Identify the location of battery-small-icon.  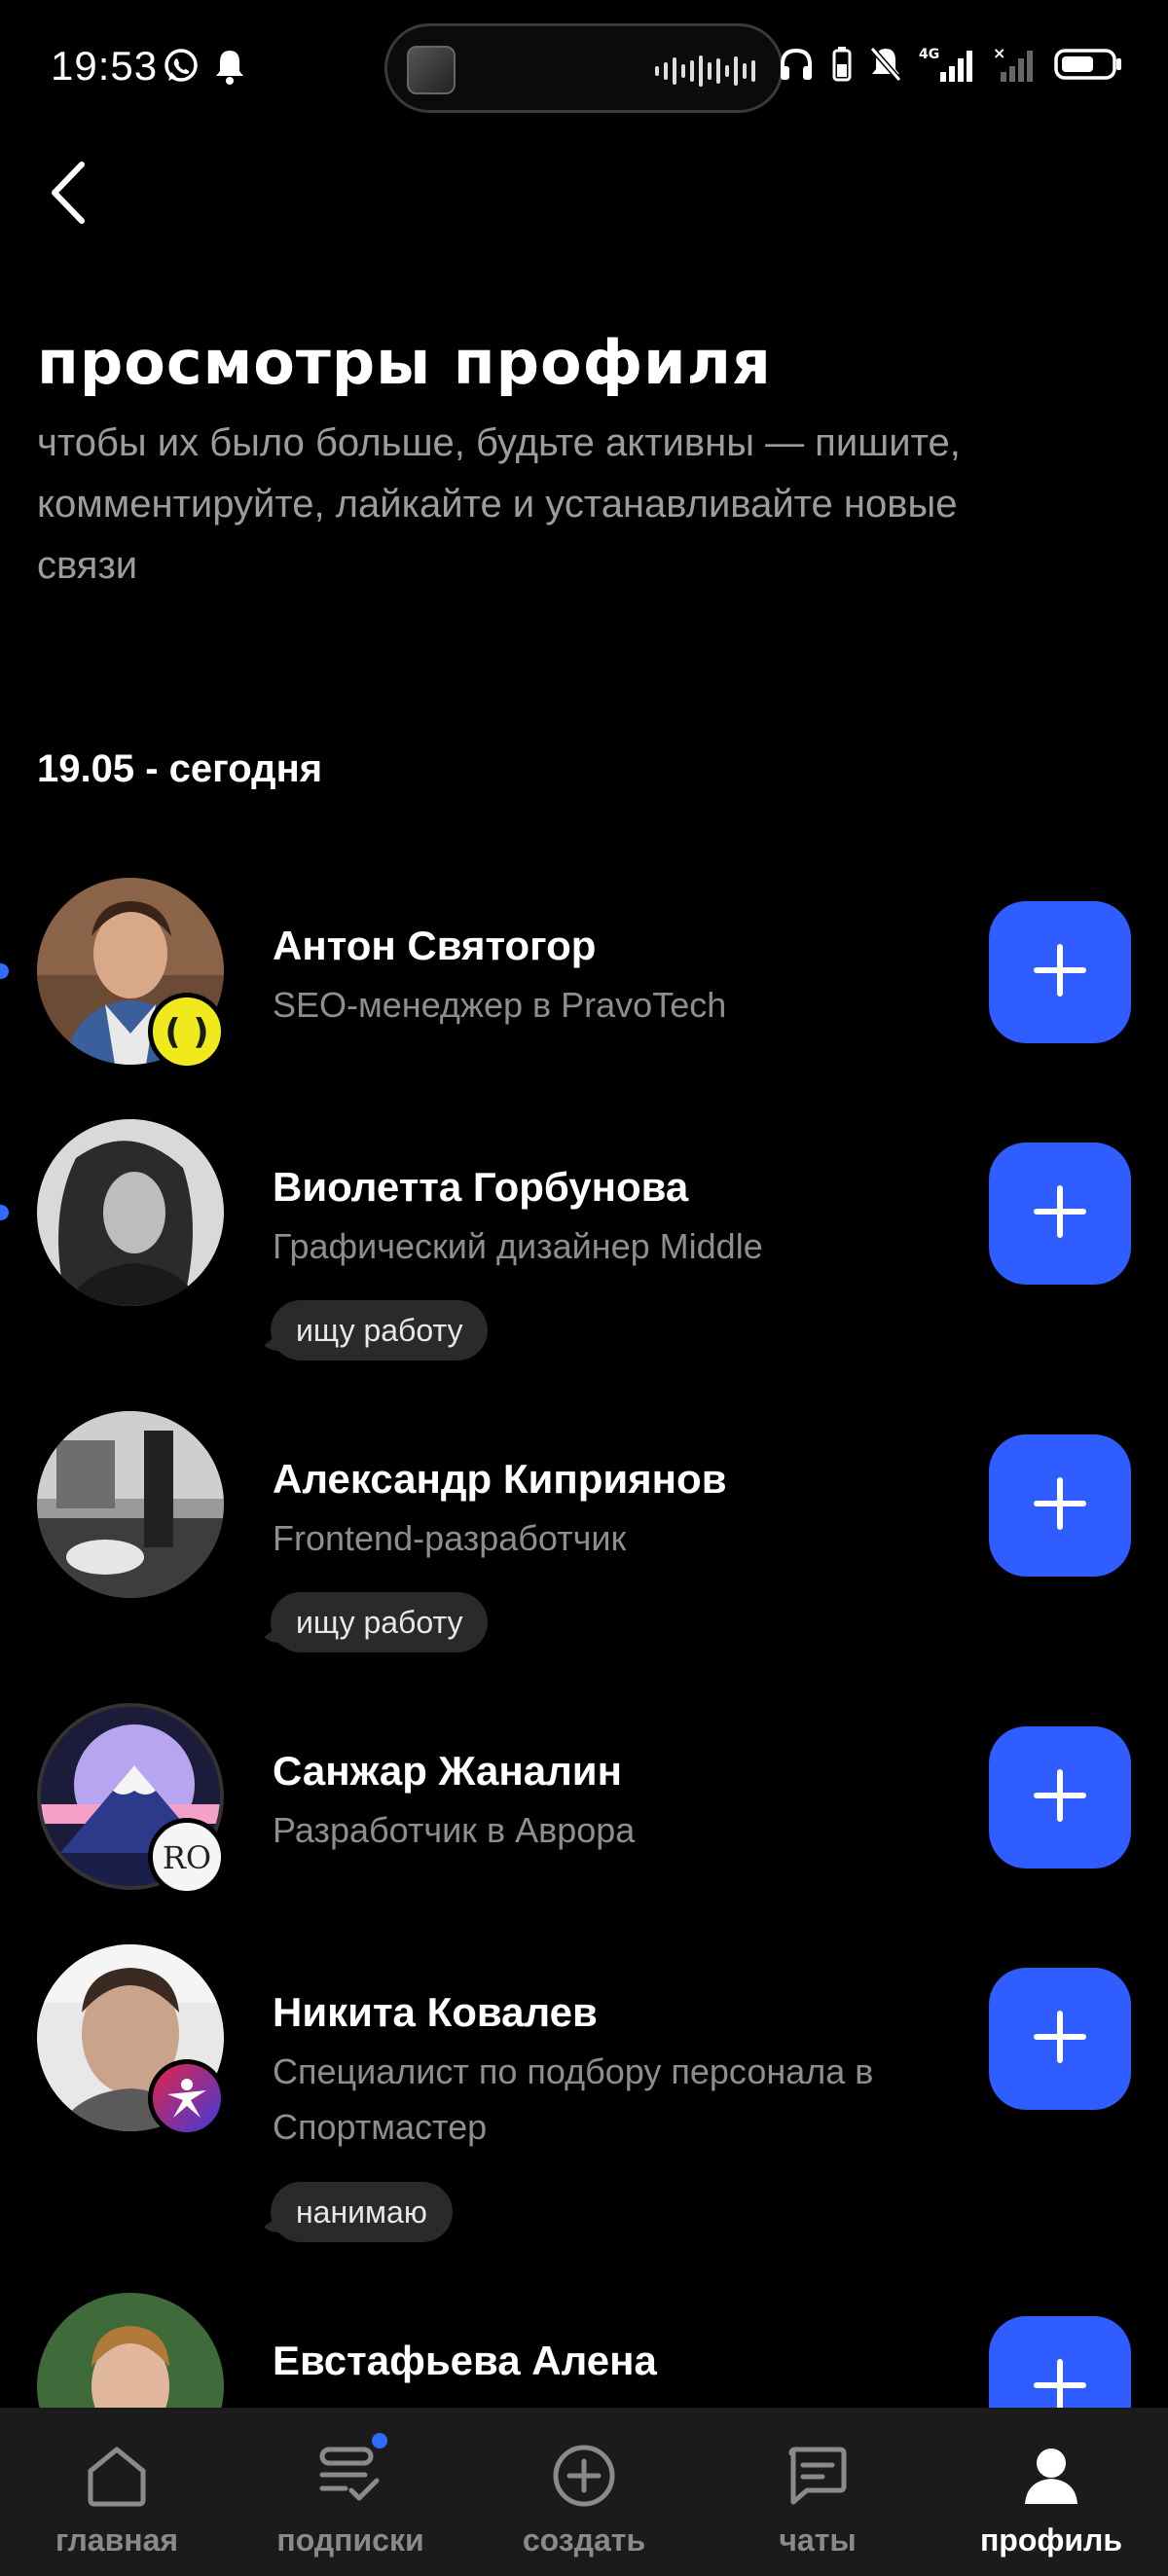
(842, 67).